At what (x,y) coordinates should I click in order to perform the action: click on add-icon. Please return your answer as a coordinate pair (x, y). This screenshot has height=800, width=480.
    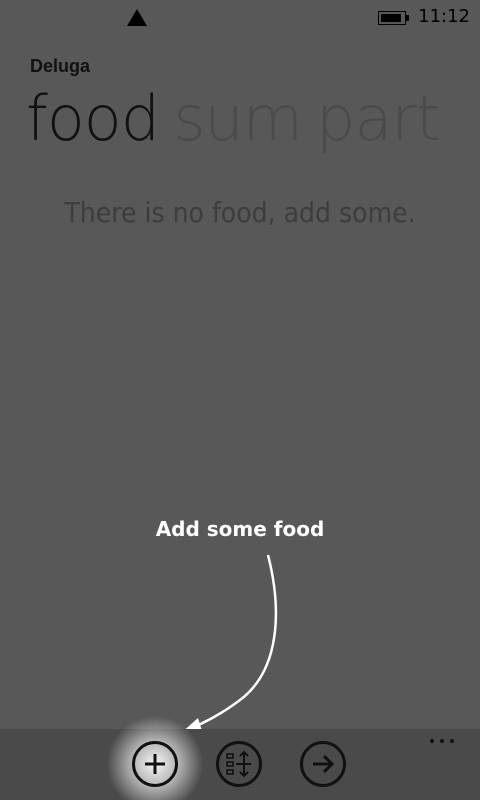
    Looking at the image, I should click on (155, 764).